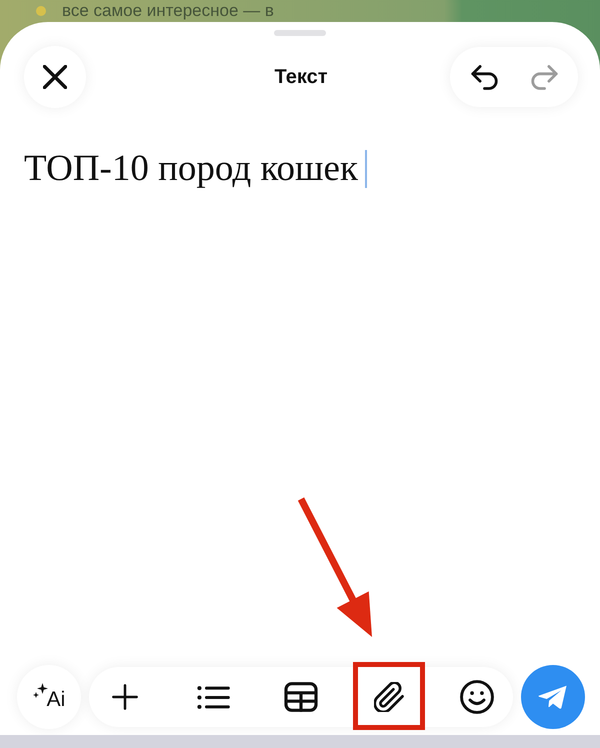  I want to click on paper-plane-icon, so click(553, 697).